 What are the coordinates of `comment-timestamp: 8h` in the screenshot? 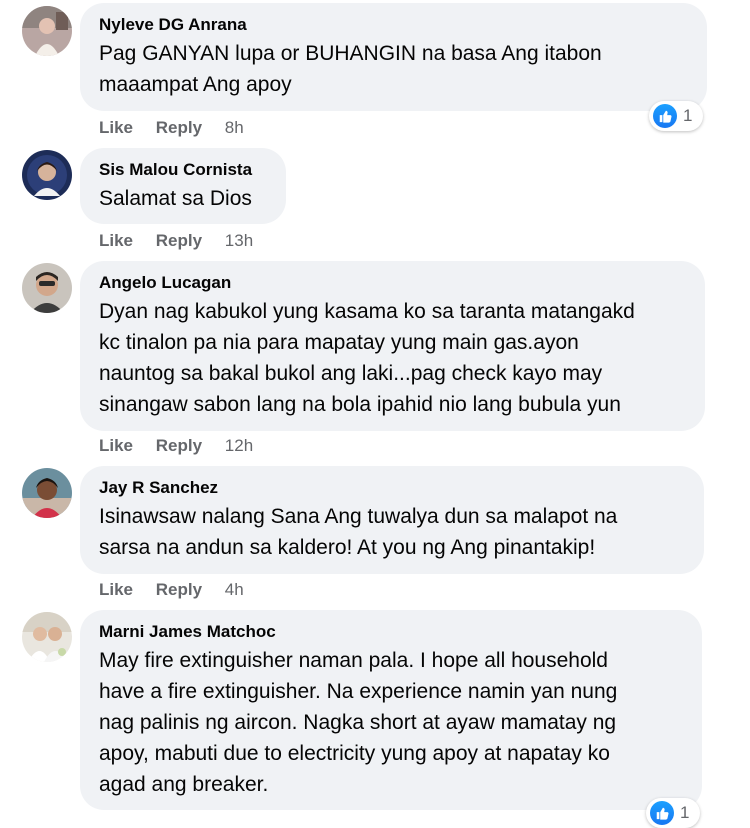 It's located at (234, 127).